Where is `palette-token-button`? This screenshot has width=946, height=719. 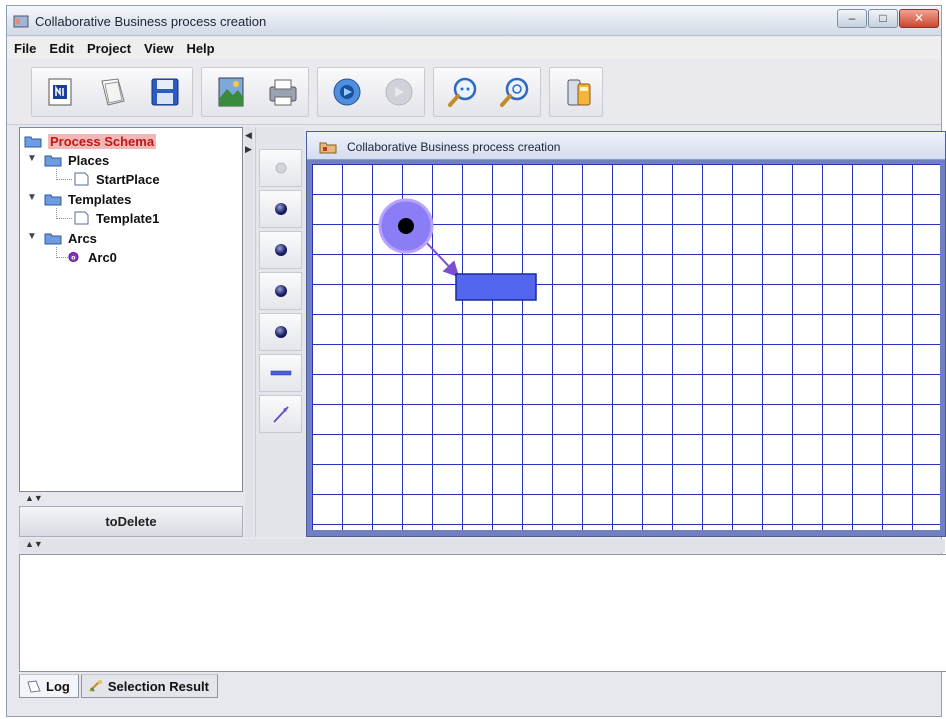
palette-token-button is located at coordinates (280, 168).